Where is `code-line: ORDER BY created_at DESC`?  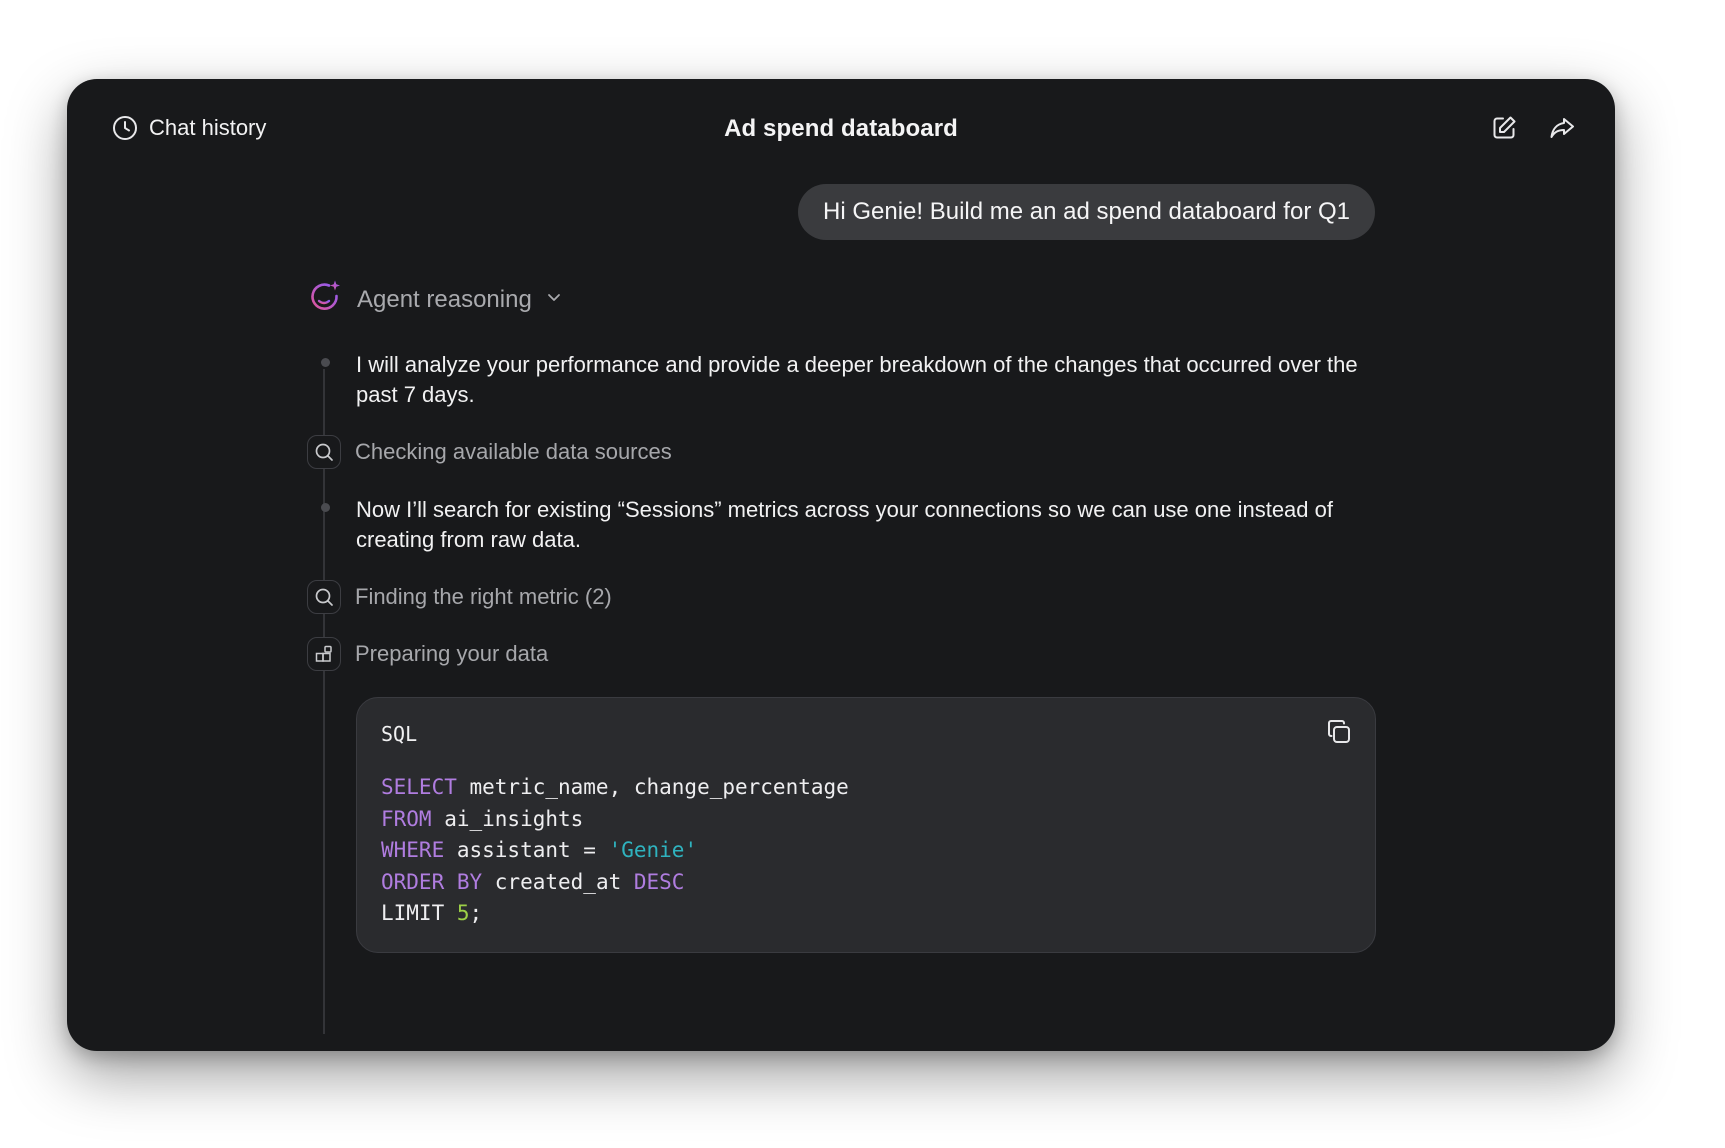 code-line: ORDER BY created_at DESC is located at coordinates (615, 883).